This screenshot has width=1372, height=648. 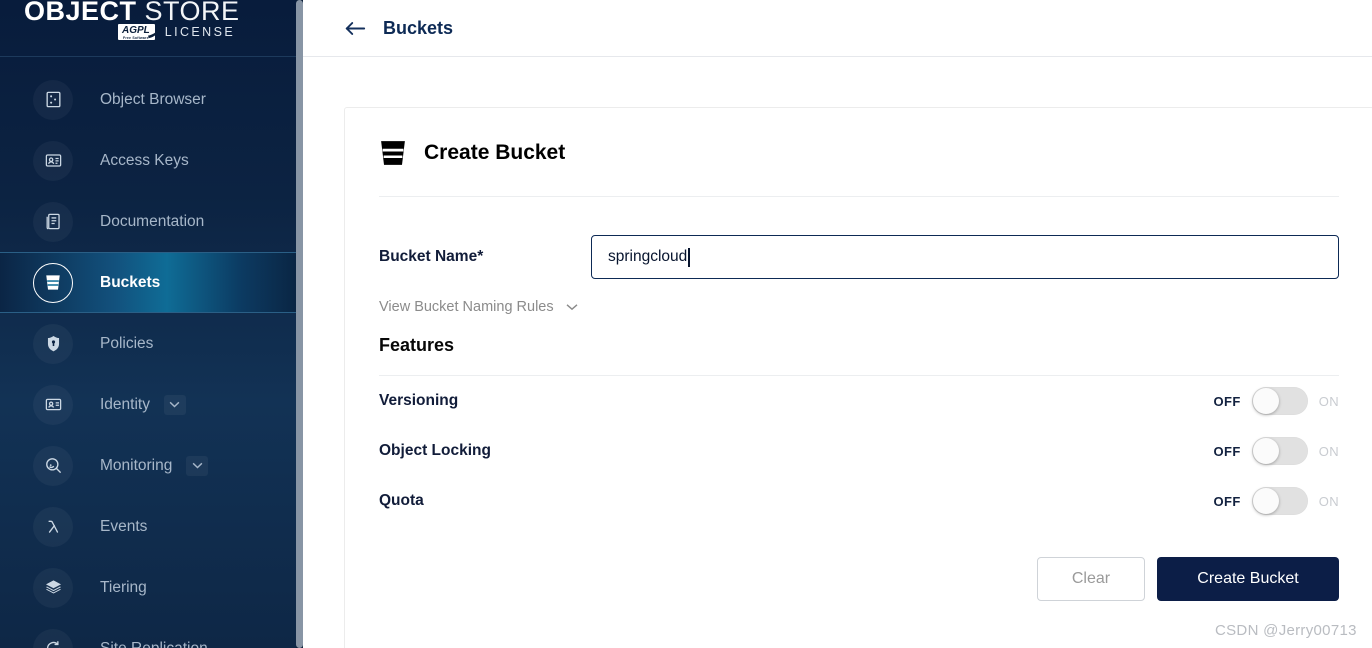 What do you see at coordinates (53, 99) in the screenshot?
I see `object-browser-icon` at bounding box center [53, 99].